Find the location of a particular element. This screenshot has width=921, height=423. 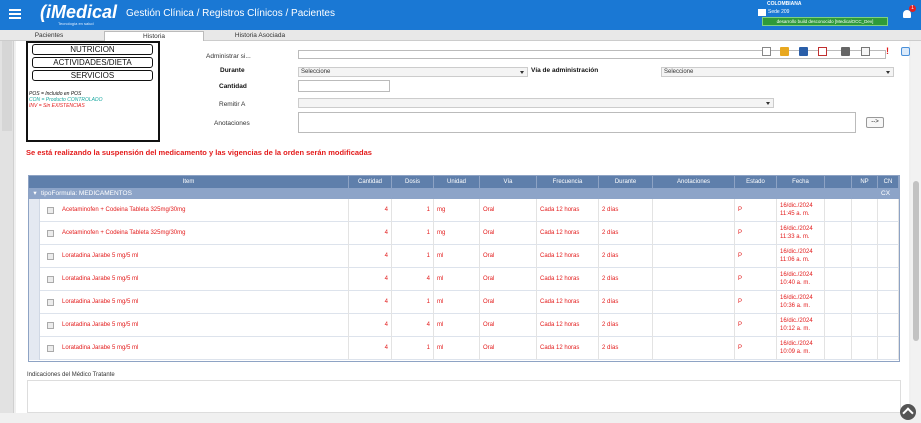

col-np is located at coordinates (838, 182).